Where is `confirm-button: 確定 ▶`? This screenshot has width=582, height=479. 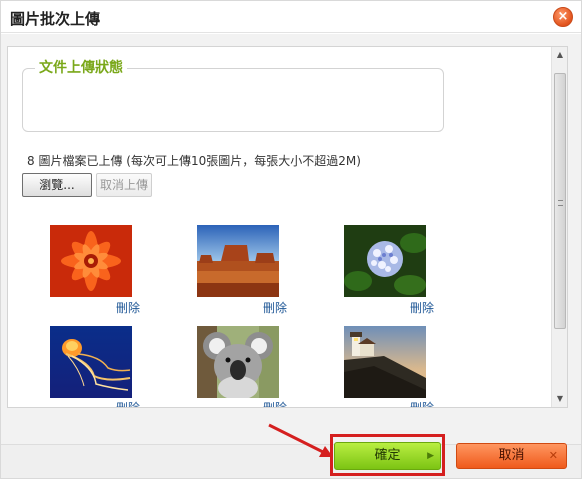
confirm-button: 確定 ▶ is located at coordinates (387, 456).